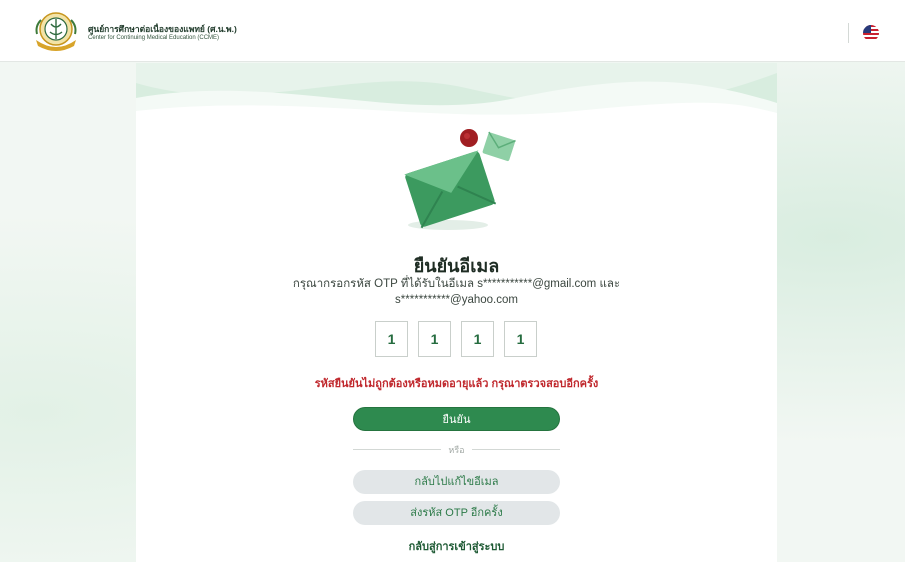  Describe the element at coordinates (56, 32) in the screenshot. I see `ccme-logo` at that location.